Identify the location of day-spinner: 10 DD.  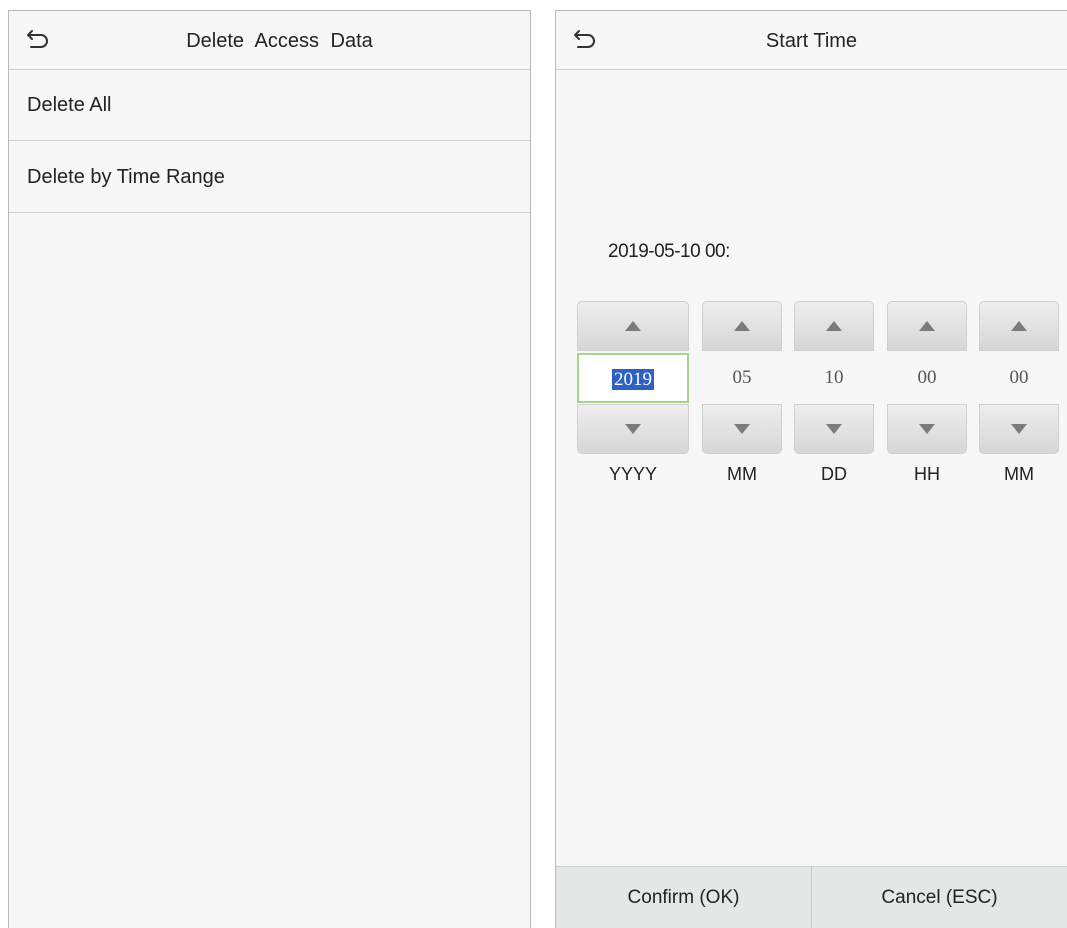
(834, 392).